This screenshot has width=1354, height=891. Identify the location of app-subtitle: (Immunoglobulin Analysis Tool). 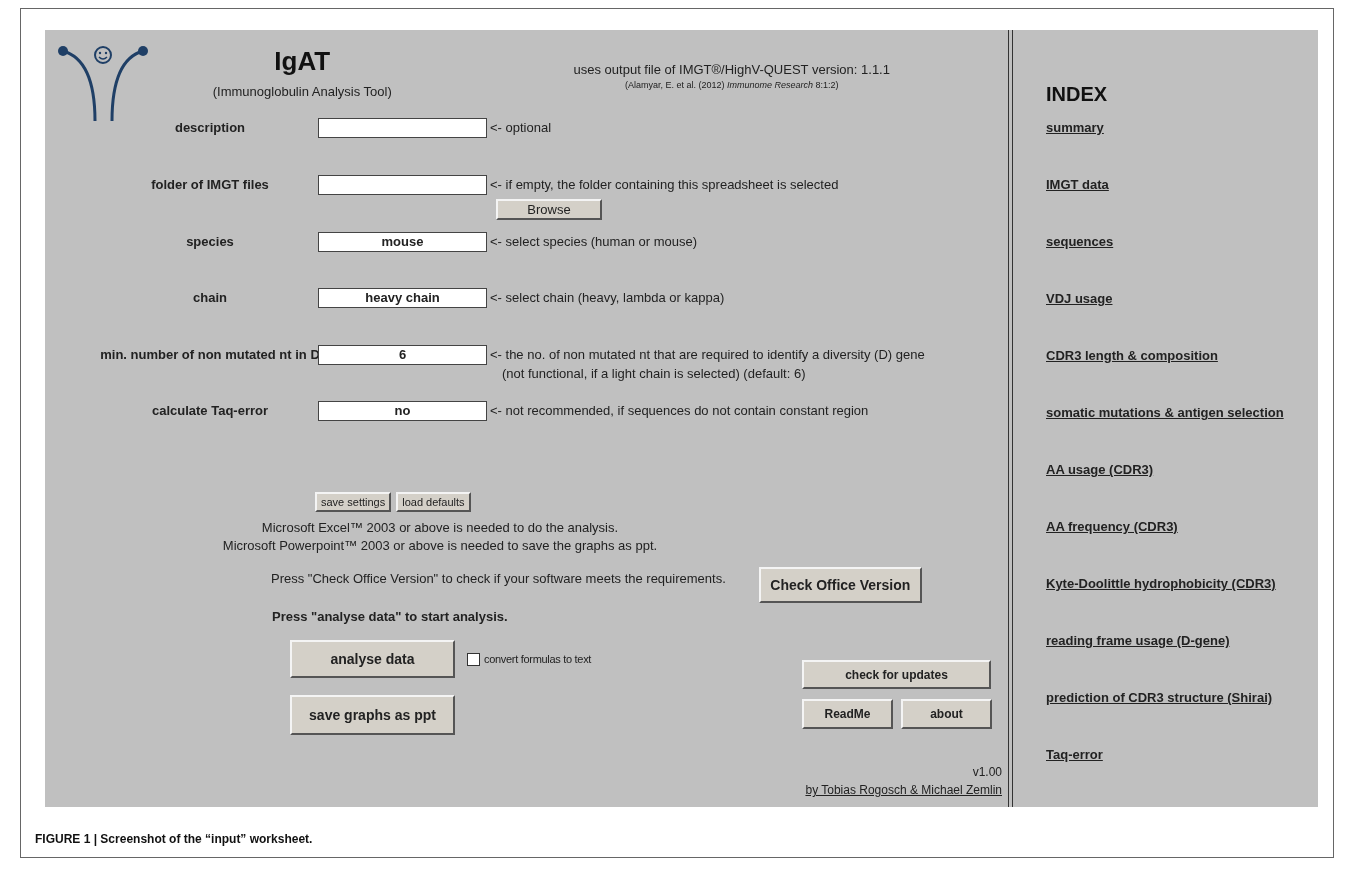
(302, 92).